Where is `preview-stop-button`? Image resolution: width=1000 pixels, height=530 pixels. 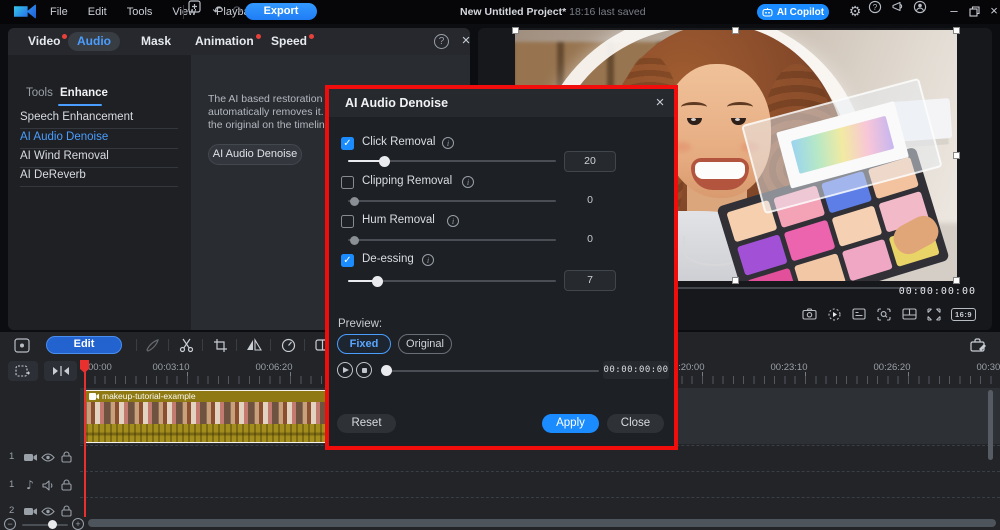 preview-stop-button is located at coordinates (364, 370).